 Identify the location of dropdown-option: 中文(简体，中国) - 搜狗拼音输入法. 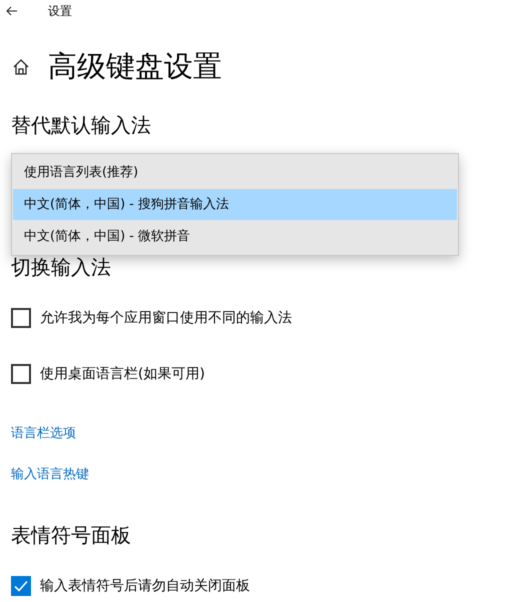
(235, 204).